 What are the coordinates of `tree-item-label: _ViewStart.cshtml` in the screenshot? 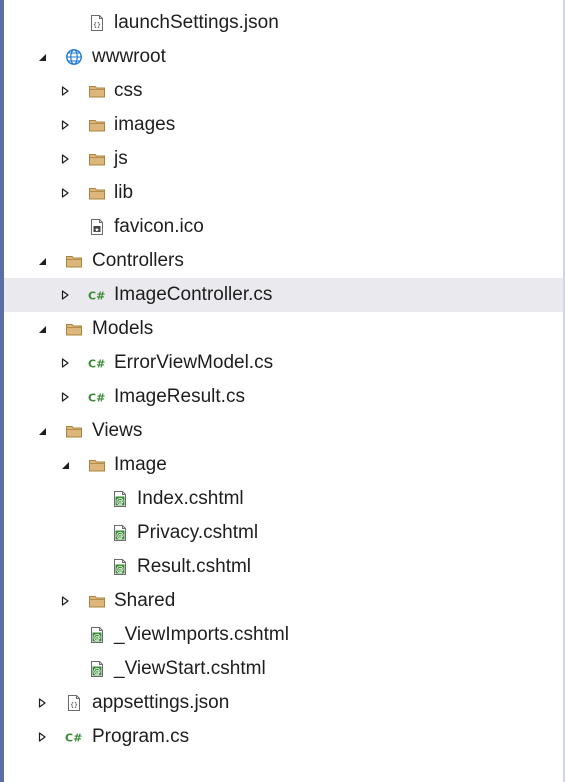 It's located at (190, 668).